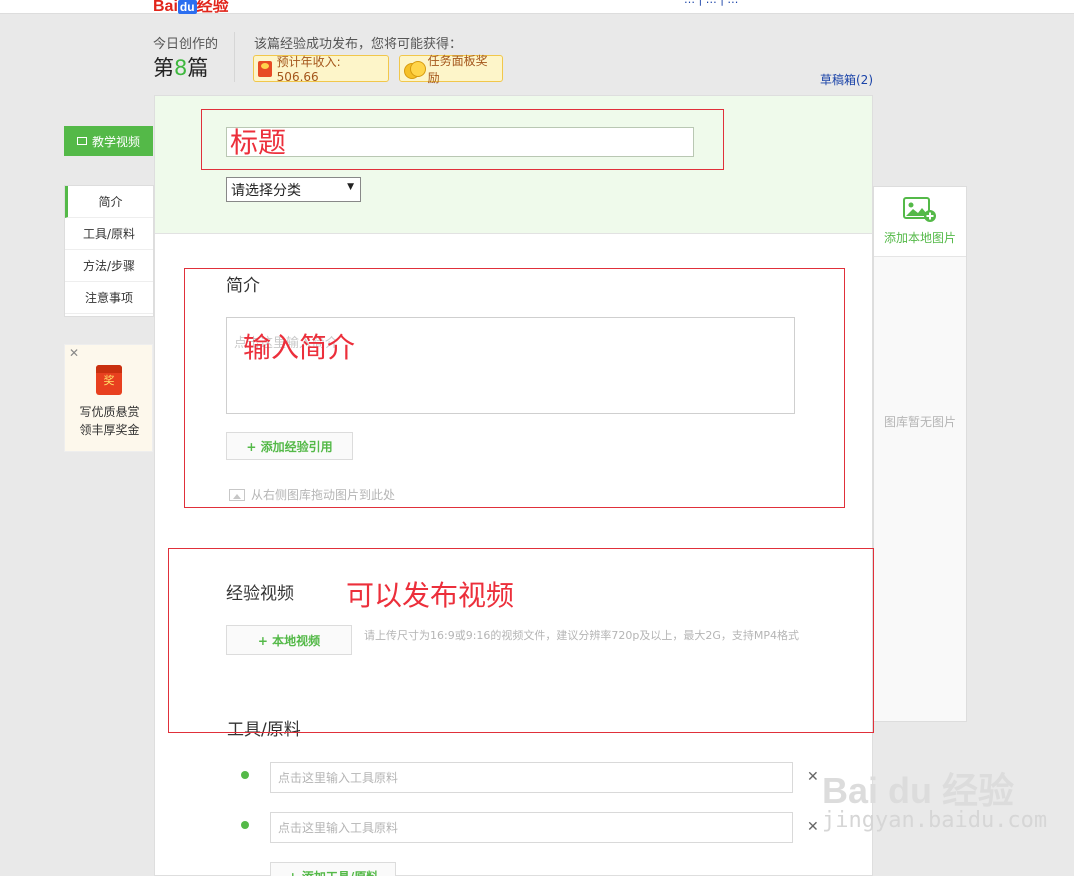 The image size is (1074, 876). What do you see at coordinates (415, 69) in the screenshot?
I see `coins-icon` at bounding box center [415, 69].